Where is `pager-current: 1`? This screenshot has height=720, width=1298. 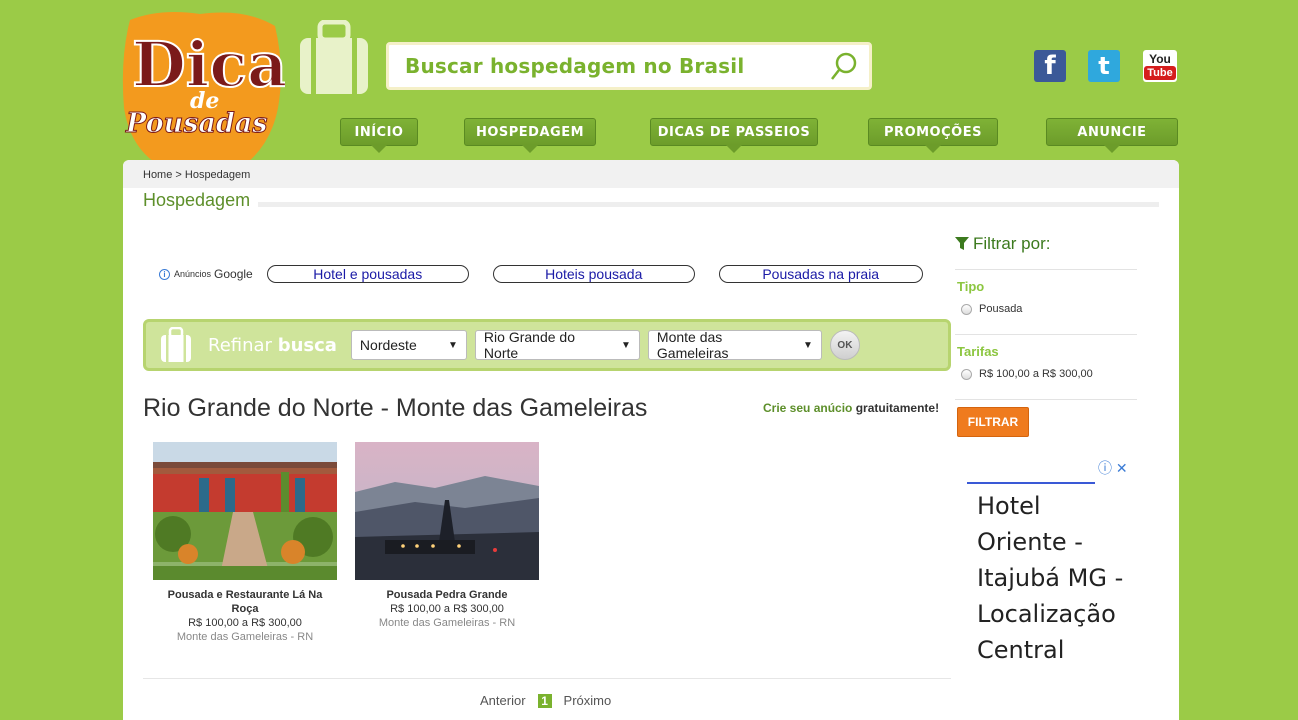 pager-current: 1 is located at coordinates (544, 700).